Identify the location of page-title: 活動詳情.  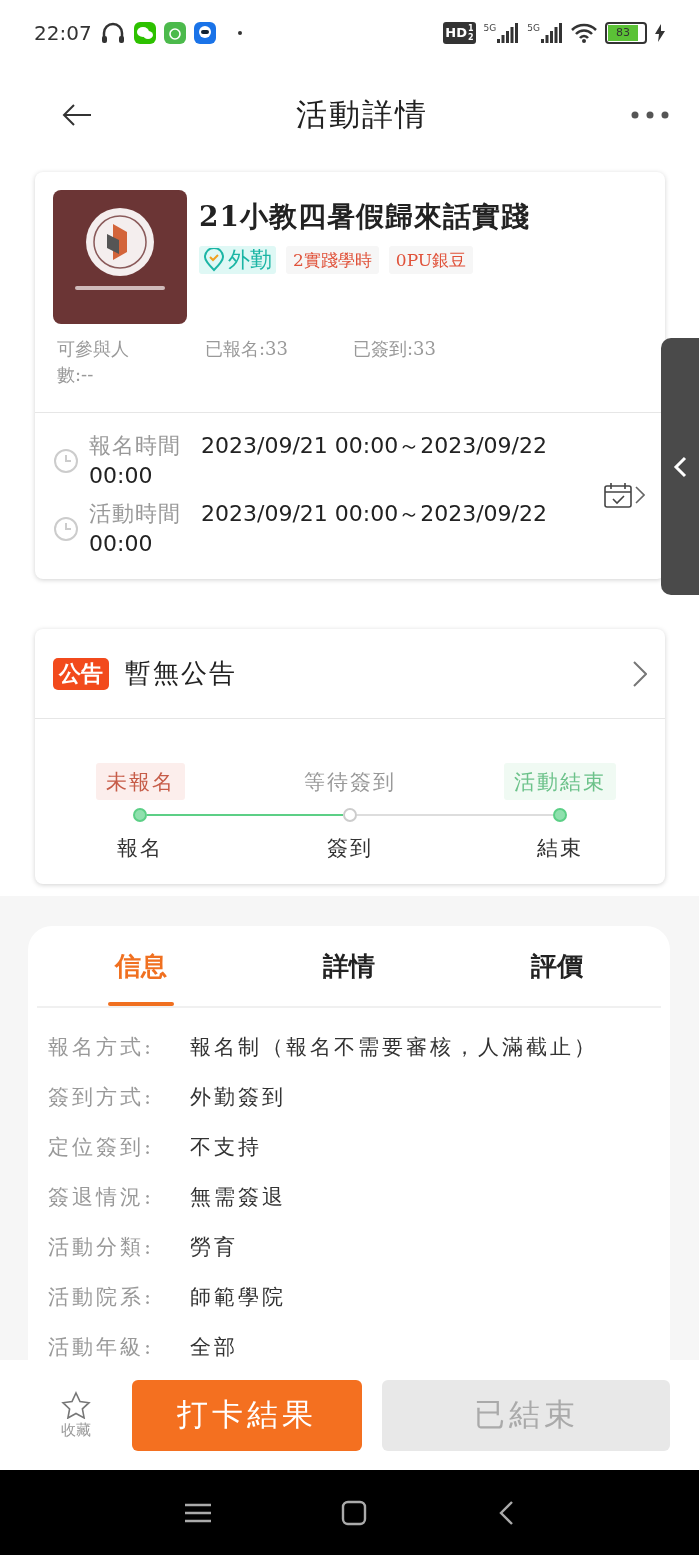
(361, 114).